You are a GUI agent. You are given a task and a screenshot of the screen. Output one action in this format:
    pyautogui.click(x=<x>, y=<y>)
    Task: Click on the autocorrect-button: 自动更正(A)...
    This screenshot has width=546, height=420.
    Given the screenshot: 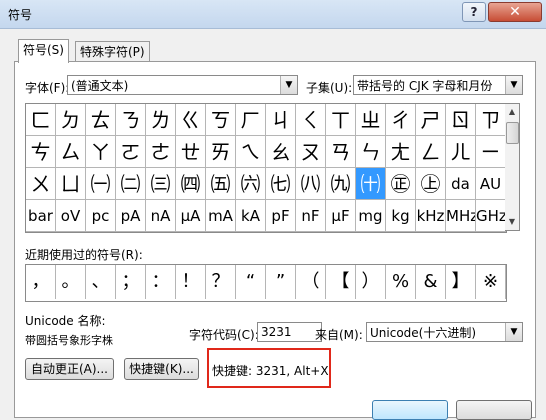 What is the action you would take?
    pyautogui.click(x=69, y=369)
    